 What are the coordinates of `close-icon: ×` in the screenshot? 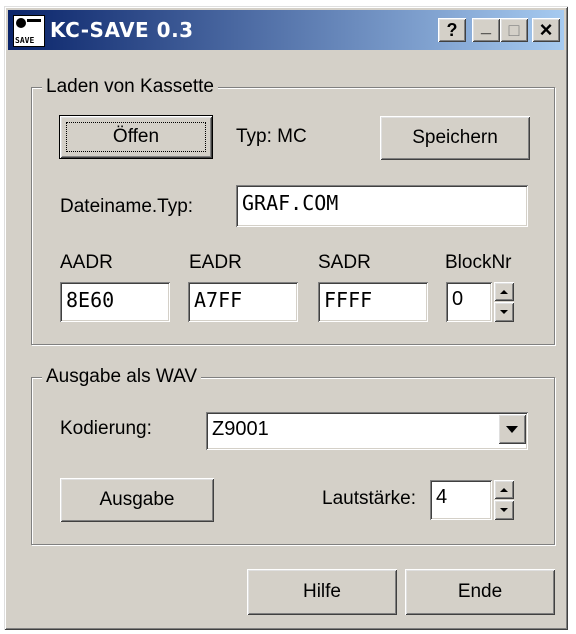 It's located at (546, 29).